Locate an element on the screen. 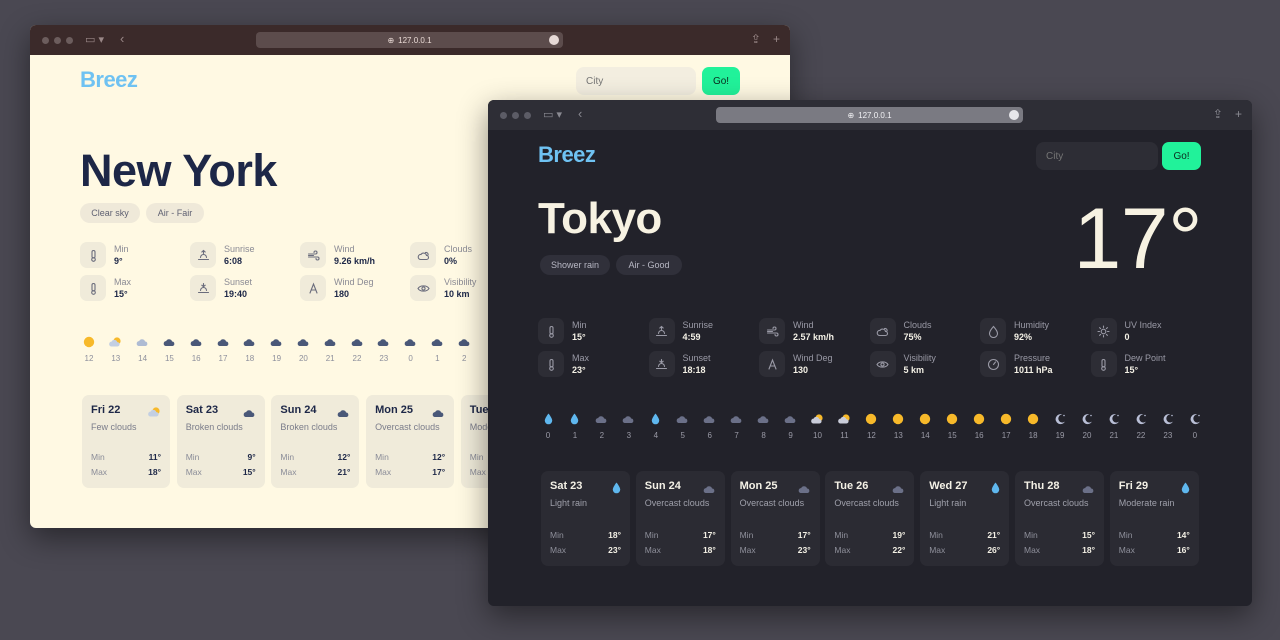 The image size is (1280, 640). stat-wind: Wind 2.57 km/h is located at coordinates (796, 331).